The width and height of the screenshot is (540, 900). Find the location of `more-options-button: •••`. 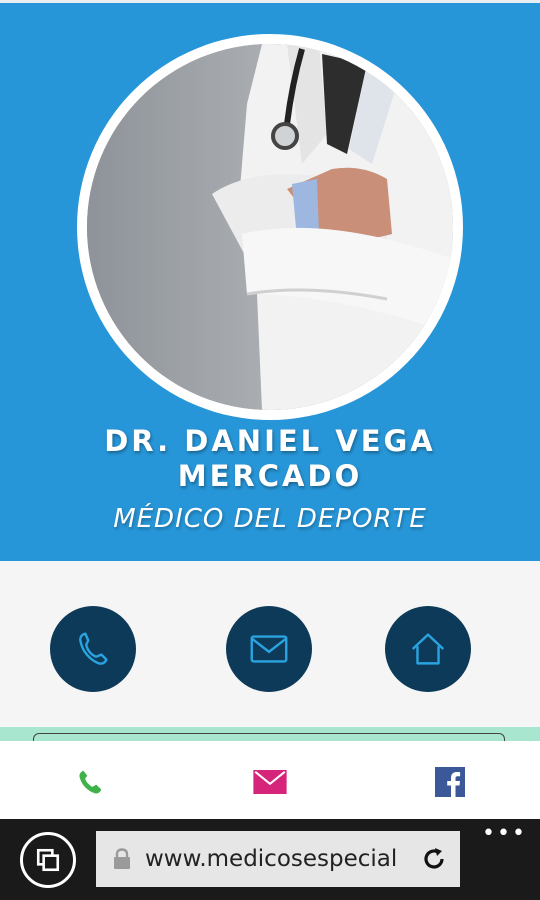

more-options-button: ••• is located at coordinates (503, 834).